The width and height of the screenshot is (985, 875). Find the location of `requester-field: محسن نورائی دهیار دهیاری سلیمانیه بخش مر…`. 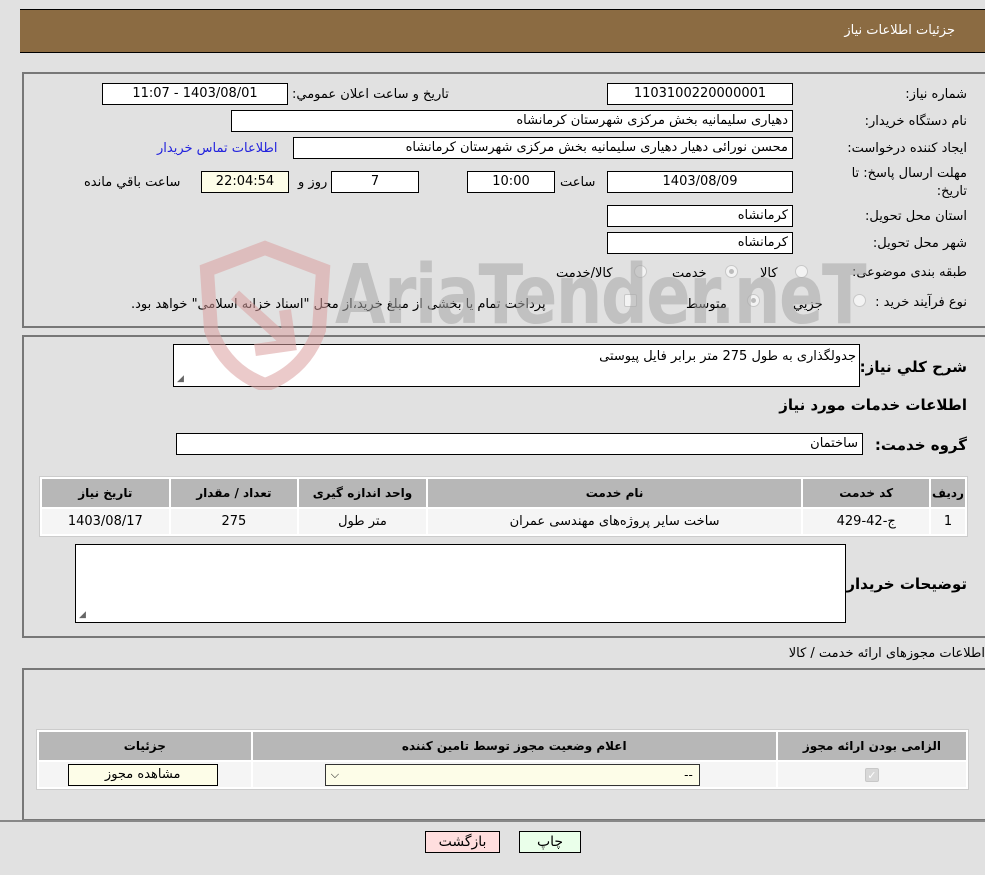

requester-field: محسن نورائی دهیار دهیاری سلیمانیه بخش مر… is located at coordinates (543, 148).